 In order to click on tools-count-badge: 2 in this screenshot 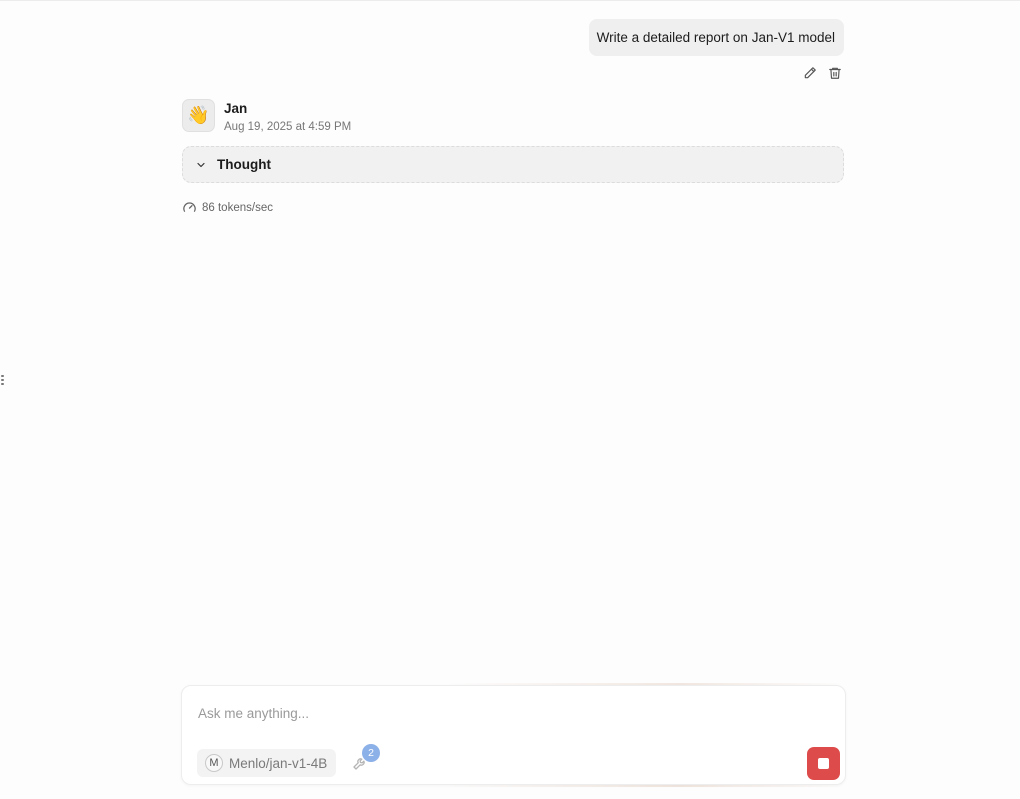, I will do `click(371, 753)`.